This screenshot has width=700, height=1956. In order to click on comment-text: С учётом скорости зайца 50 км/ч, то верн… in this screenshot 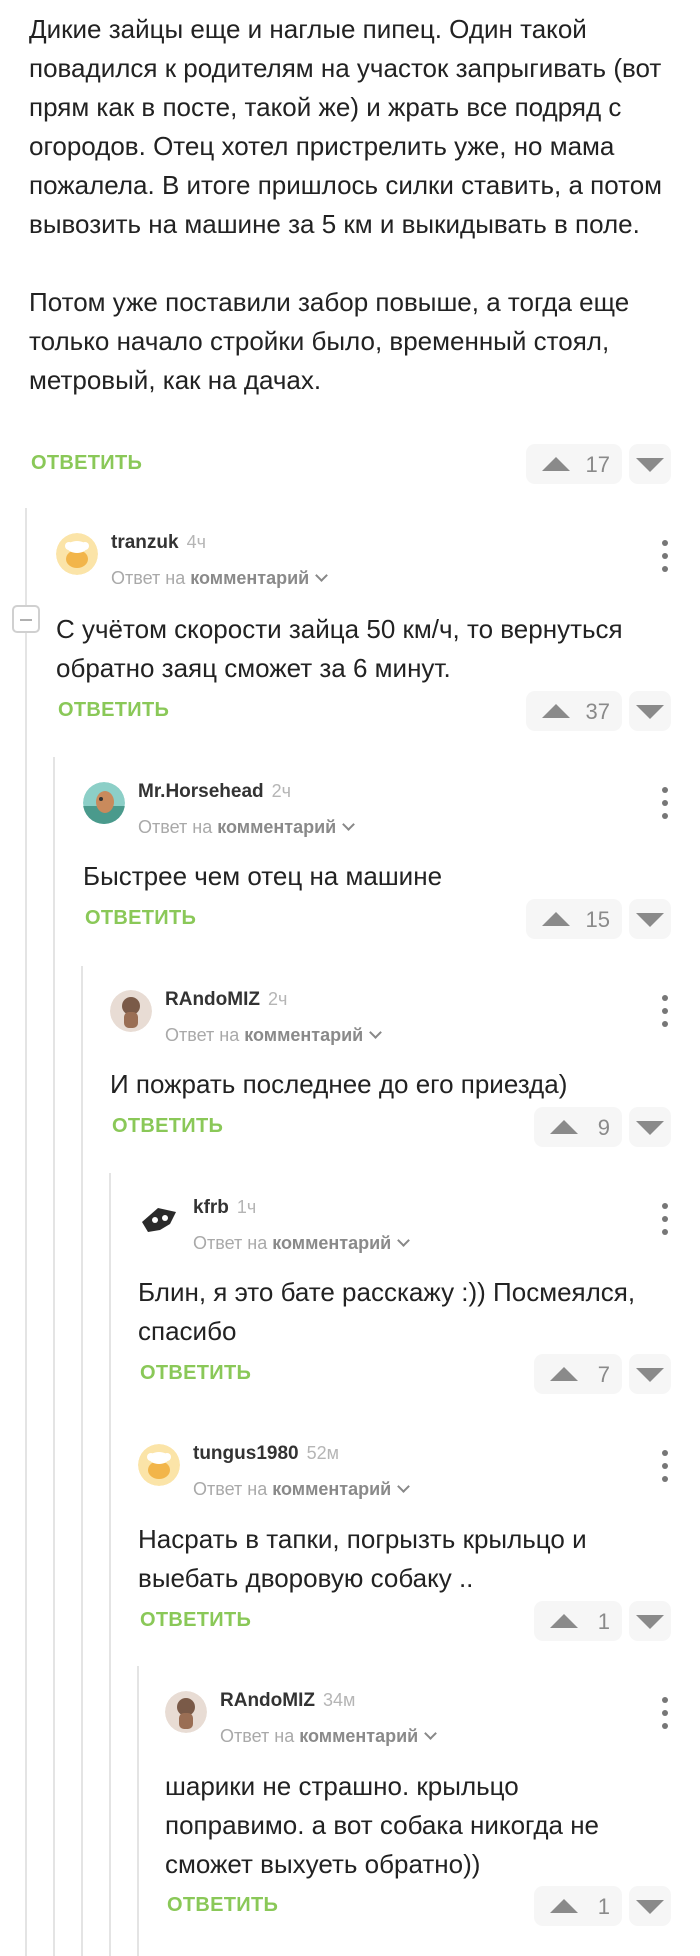, I will do `click(339, 648)`.